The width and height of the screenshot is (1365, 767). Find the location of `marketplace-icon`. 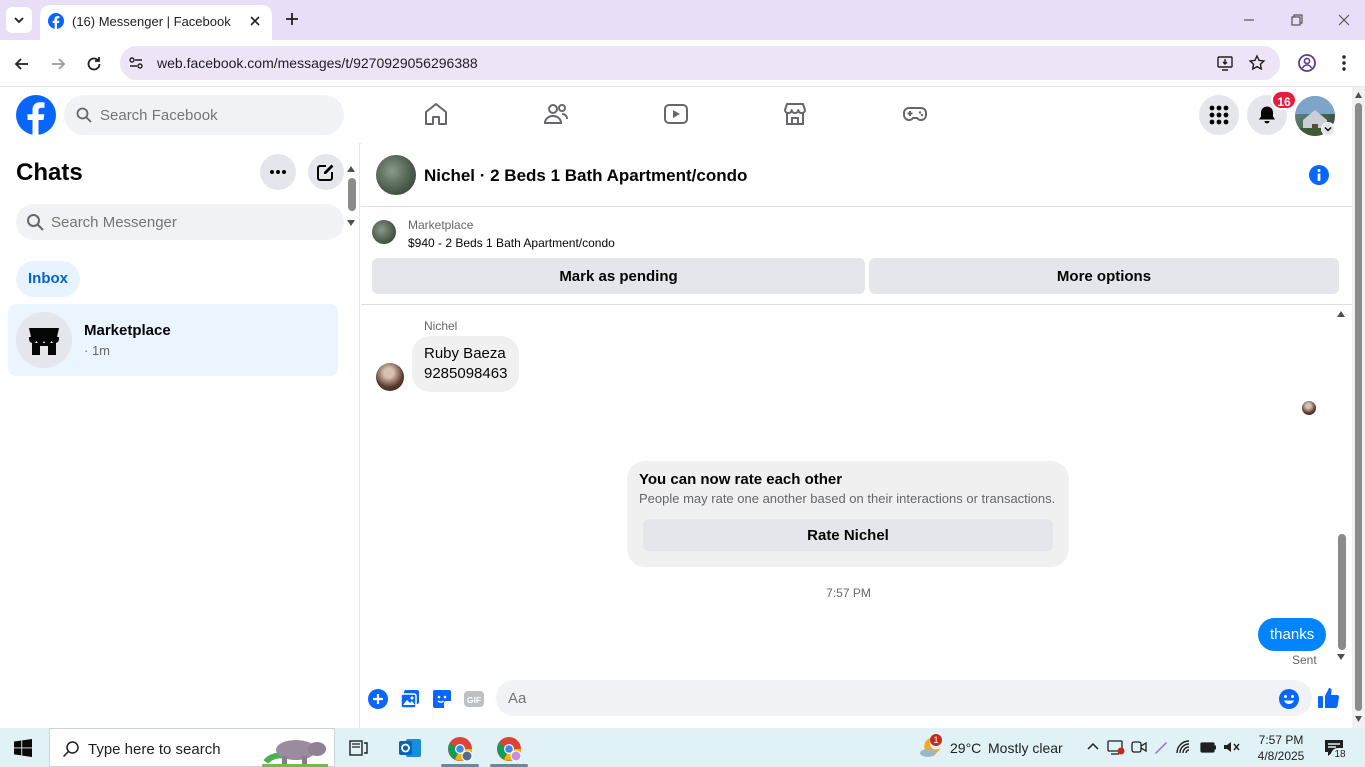

marketplace-icon is located at coordinates (795, 114).